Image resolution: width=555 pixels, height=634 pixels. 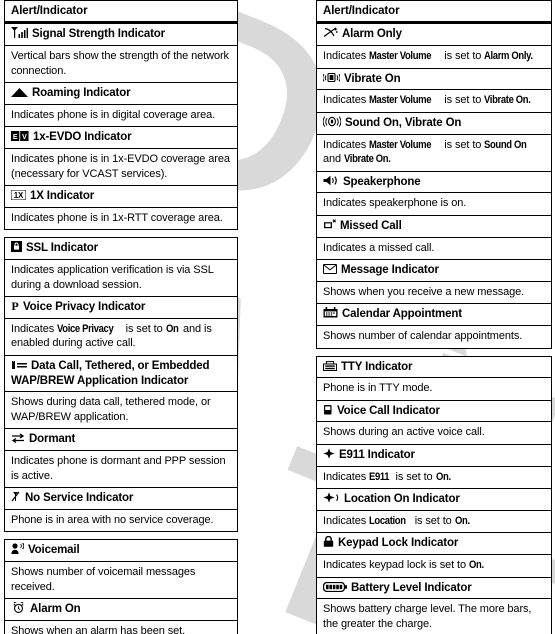 What do you see at coordinates (330, 312) in the screenshot?
I see `calendar-icon` at bounding box center [330, 312].